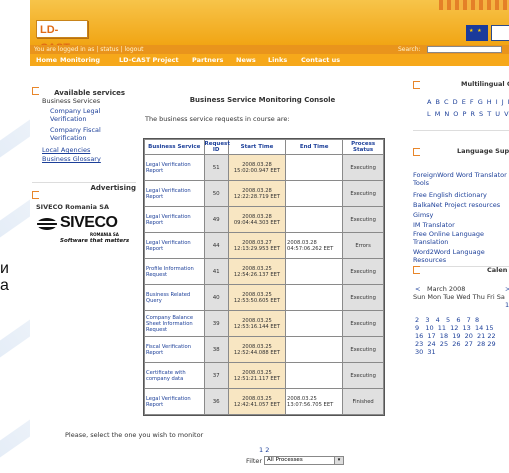 This screenshot has width=509, height=473. I want to click on nav-links: Links, so click(277, 60).